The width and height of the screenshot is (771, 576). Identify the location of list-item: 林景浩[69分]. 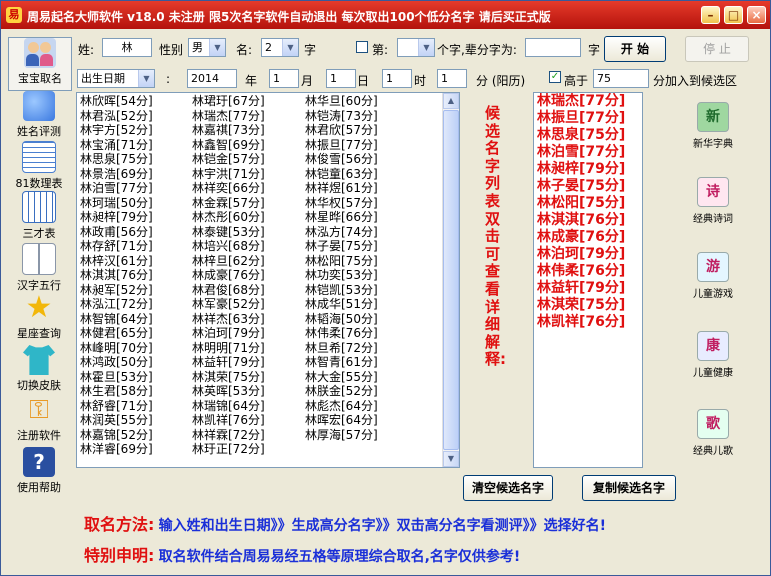
(116, 174).